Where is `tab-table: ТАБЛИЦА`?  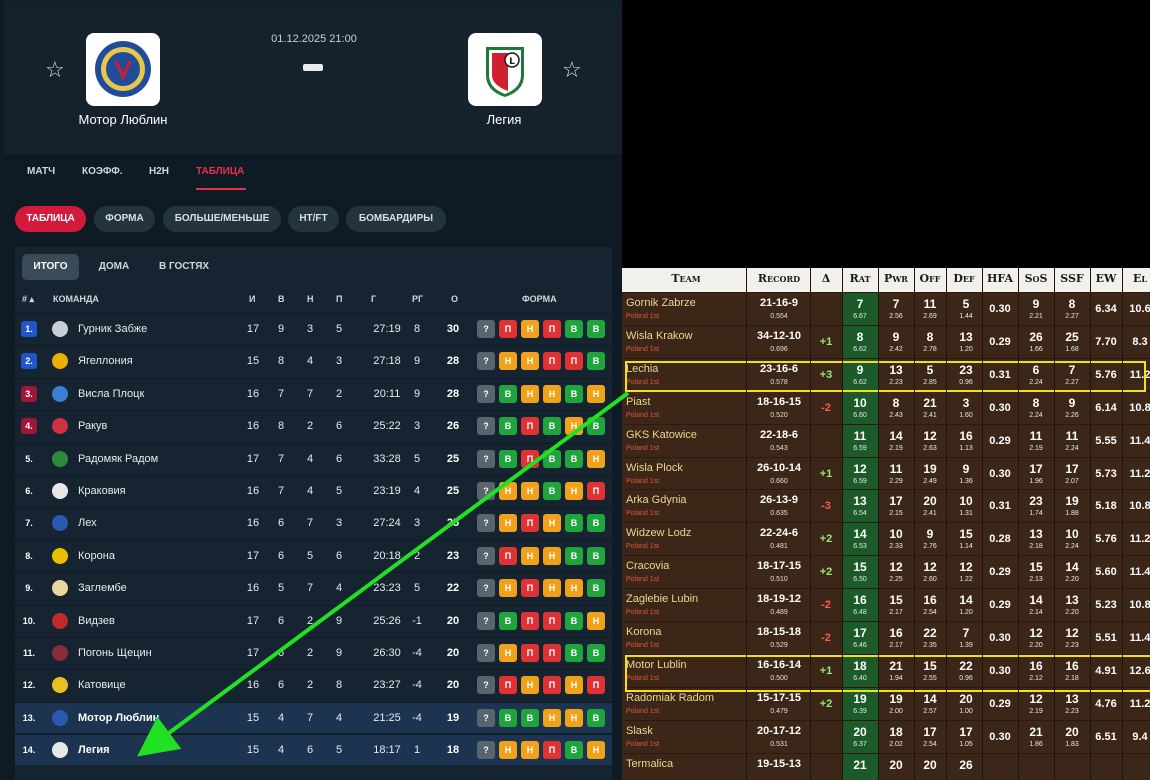 tab-table: ТАБЛИЦА is located at coordinates (220, 171).